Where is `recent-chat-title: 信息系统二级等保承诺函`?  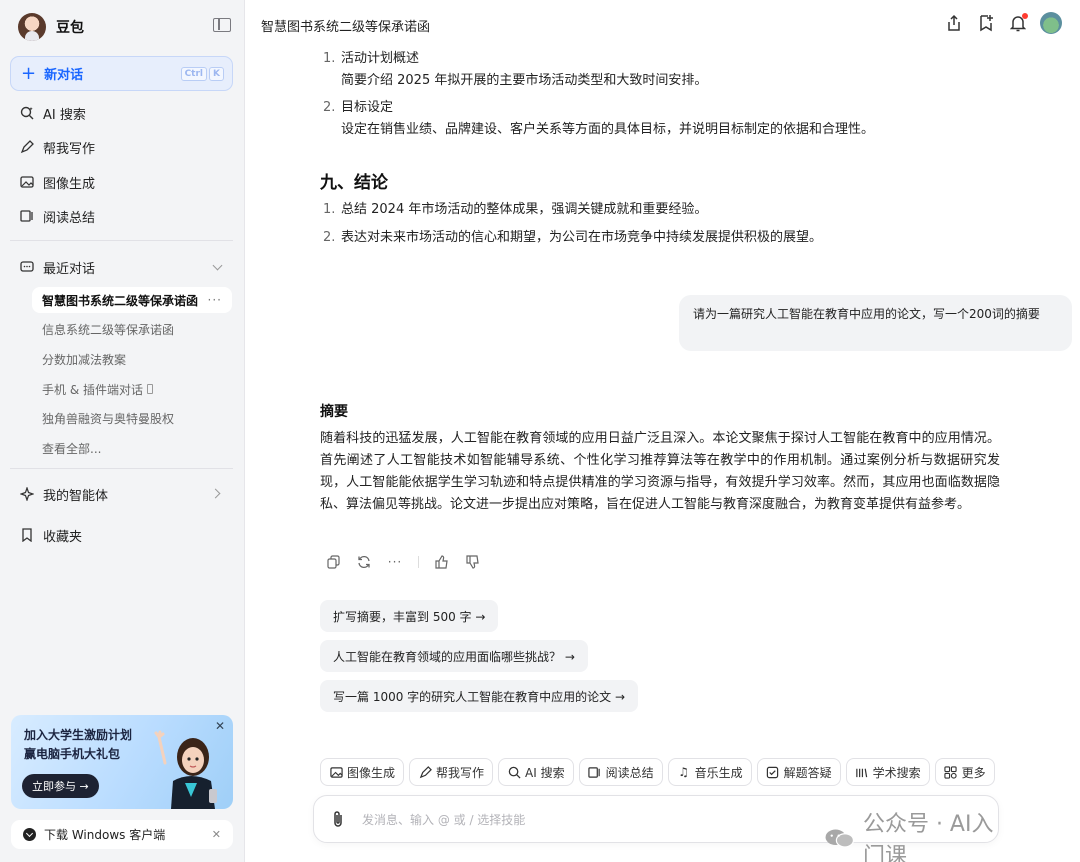 recent-chat-title: 信息系统二级等保承诺函 is located at coordinates (108, 329).